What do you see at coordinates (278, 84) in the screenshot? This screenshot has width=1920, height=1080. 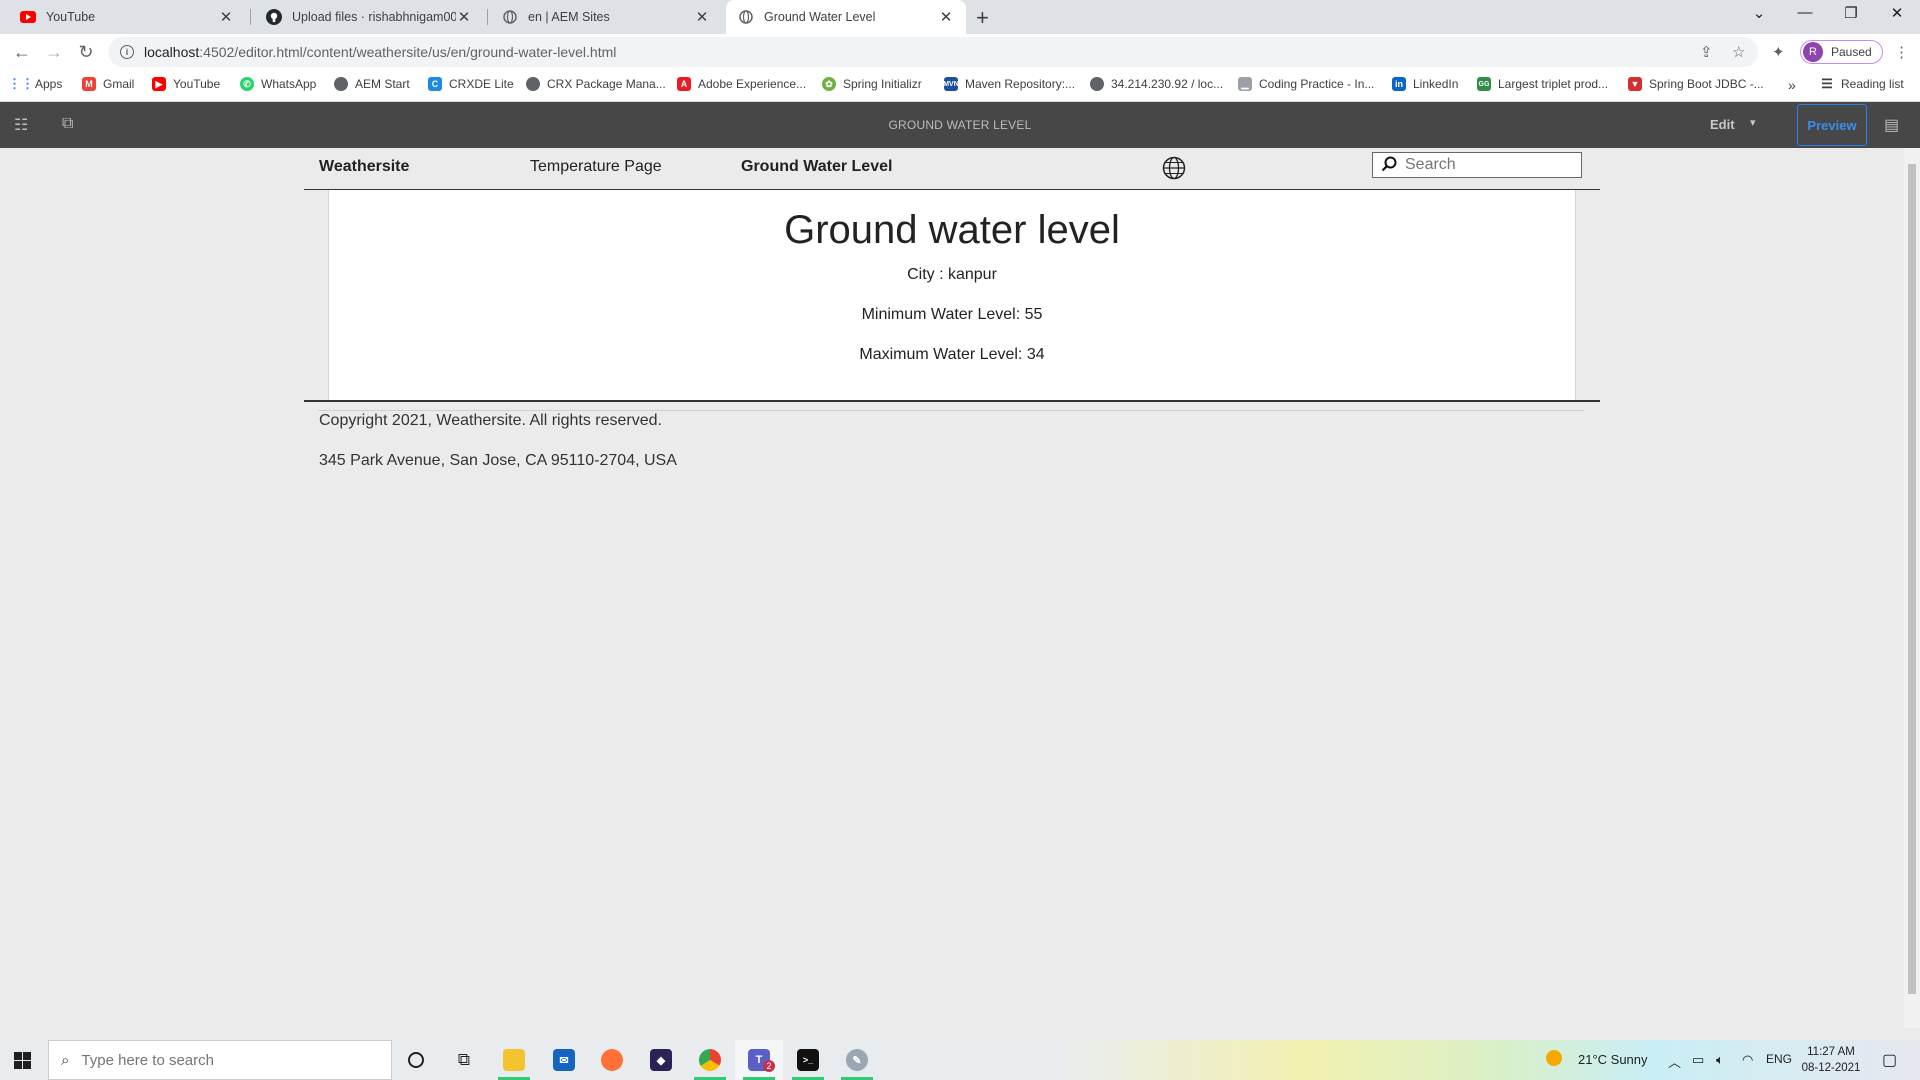 I see `bookmark-whatsapp: ✆ WhatsApp` at bounding box center [278, 84].